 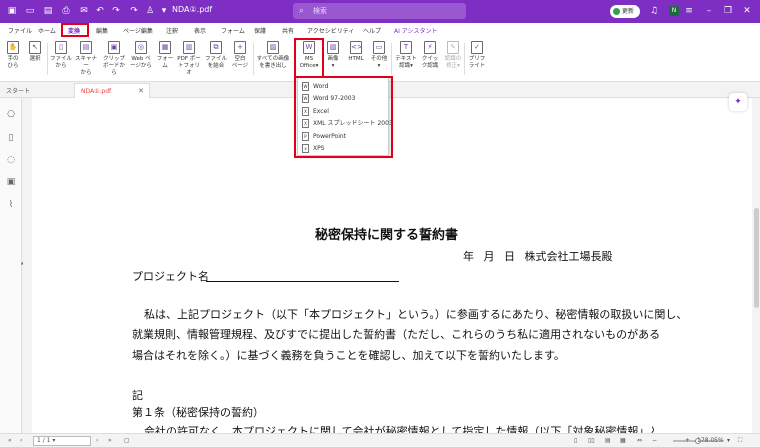 What do you see at coordinates (84, 11) in the screenshot?
I see `mail-icon: ✉` at bounding box center [84, 11].